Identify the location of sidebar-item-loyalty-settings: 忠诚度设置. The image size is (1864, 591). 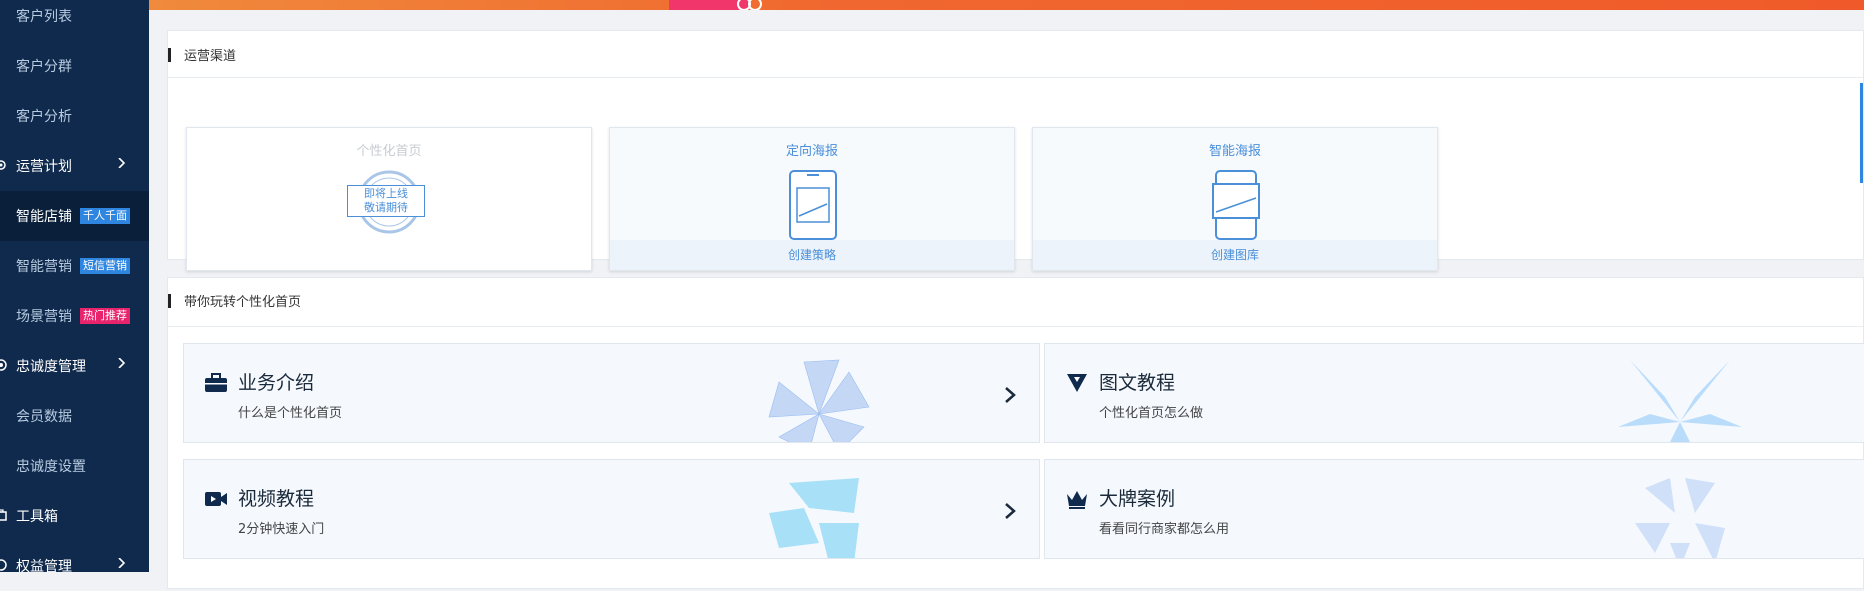
(74, 466).